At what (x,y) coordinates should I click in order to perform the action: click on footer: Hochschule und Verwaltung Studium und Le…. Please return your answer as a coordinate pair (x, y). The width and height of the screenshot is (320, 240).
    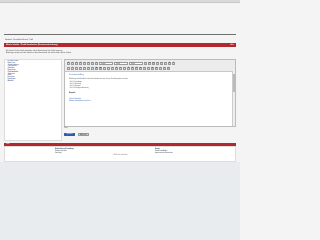
    Looking at the image, I should click on (120, 154).